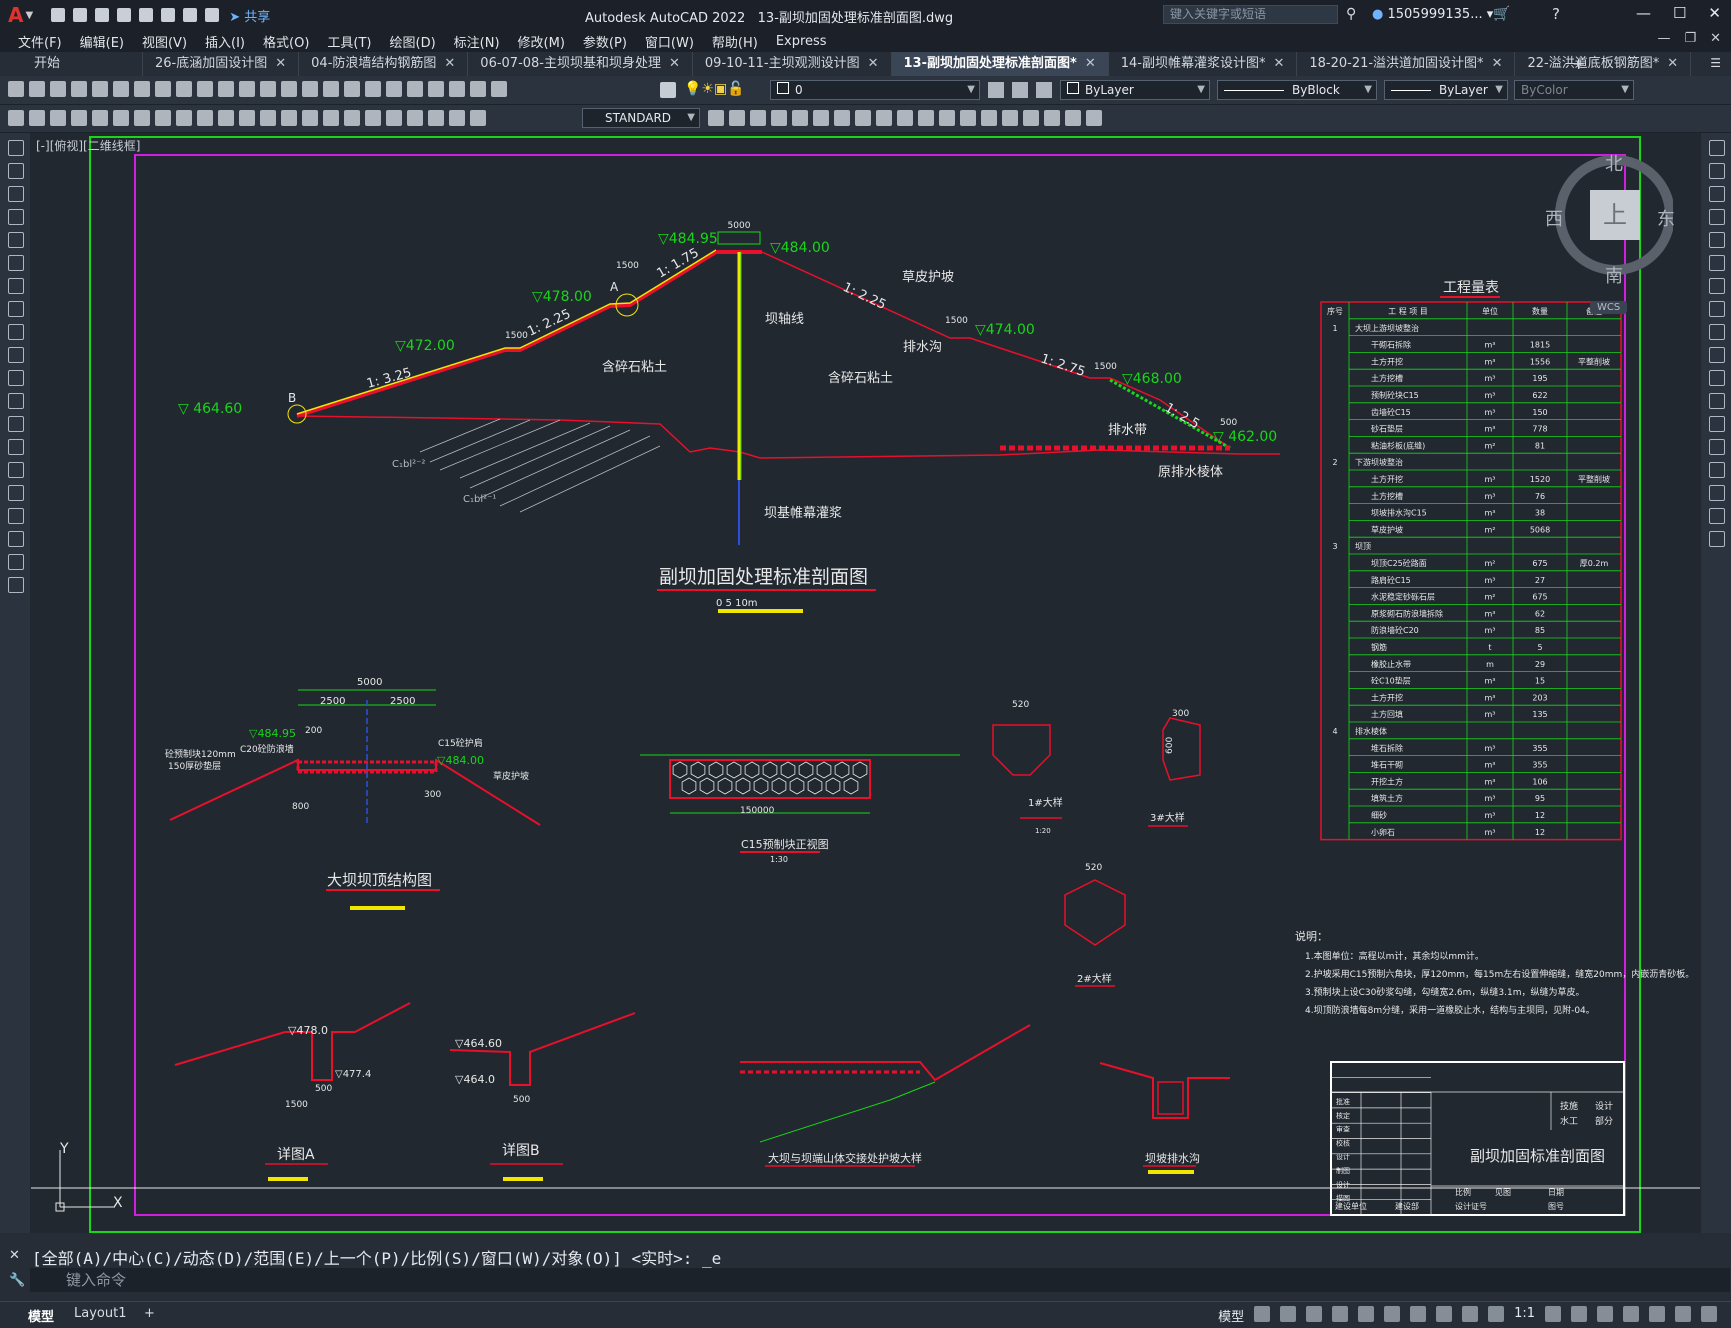 The image size is (1731, 1328). What do you see at coordinates (641, 118) in the screenshot?
I see `dimstyle-dropdown: STANDARD ▼` at bounding box center [641, 118].